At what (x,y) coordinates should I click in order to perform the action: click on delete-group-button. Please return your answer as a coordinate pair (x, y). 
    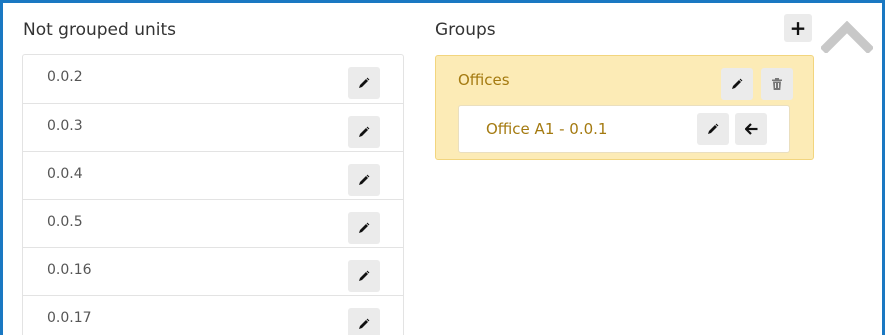
    Looking at the image, I should click on (777, 84).